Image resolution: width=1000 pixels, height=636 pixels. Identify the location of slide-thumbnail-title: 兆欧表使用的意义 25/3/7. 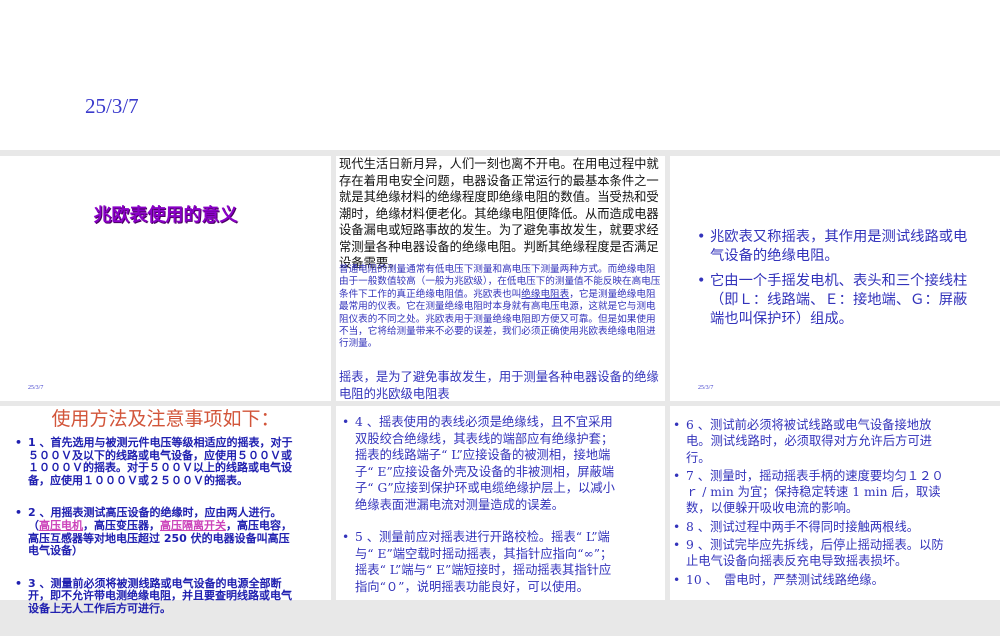
(165, 278).